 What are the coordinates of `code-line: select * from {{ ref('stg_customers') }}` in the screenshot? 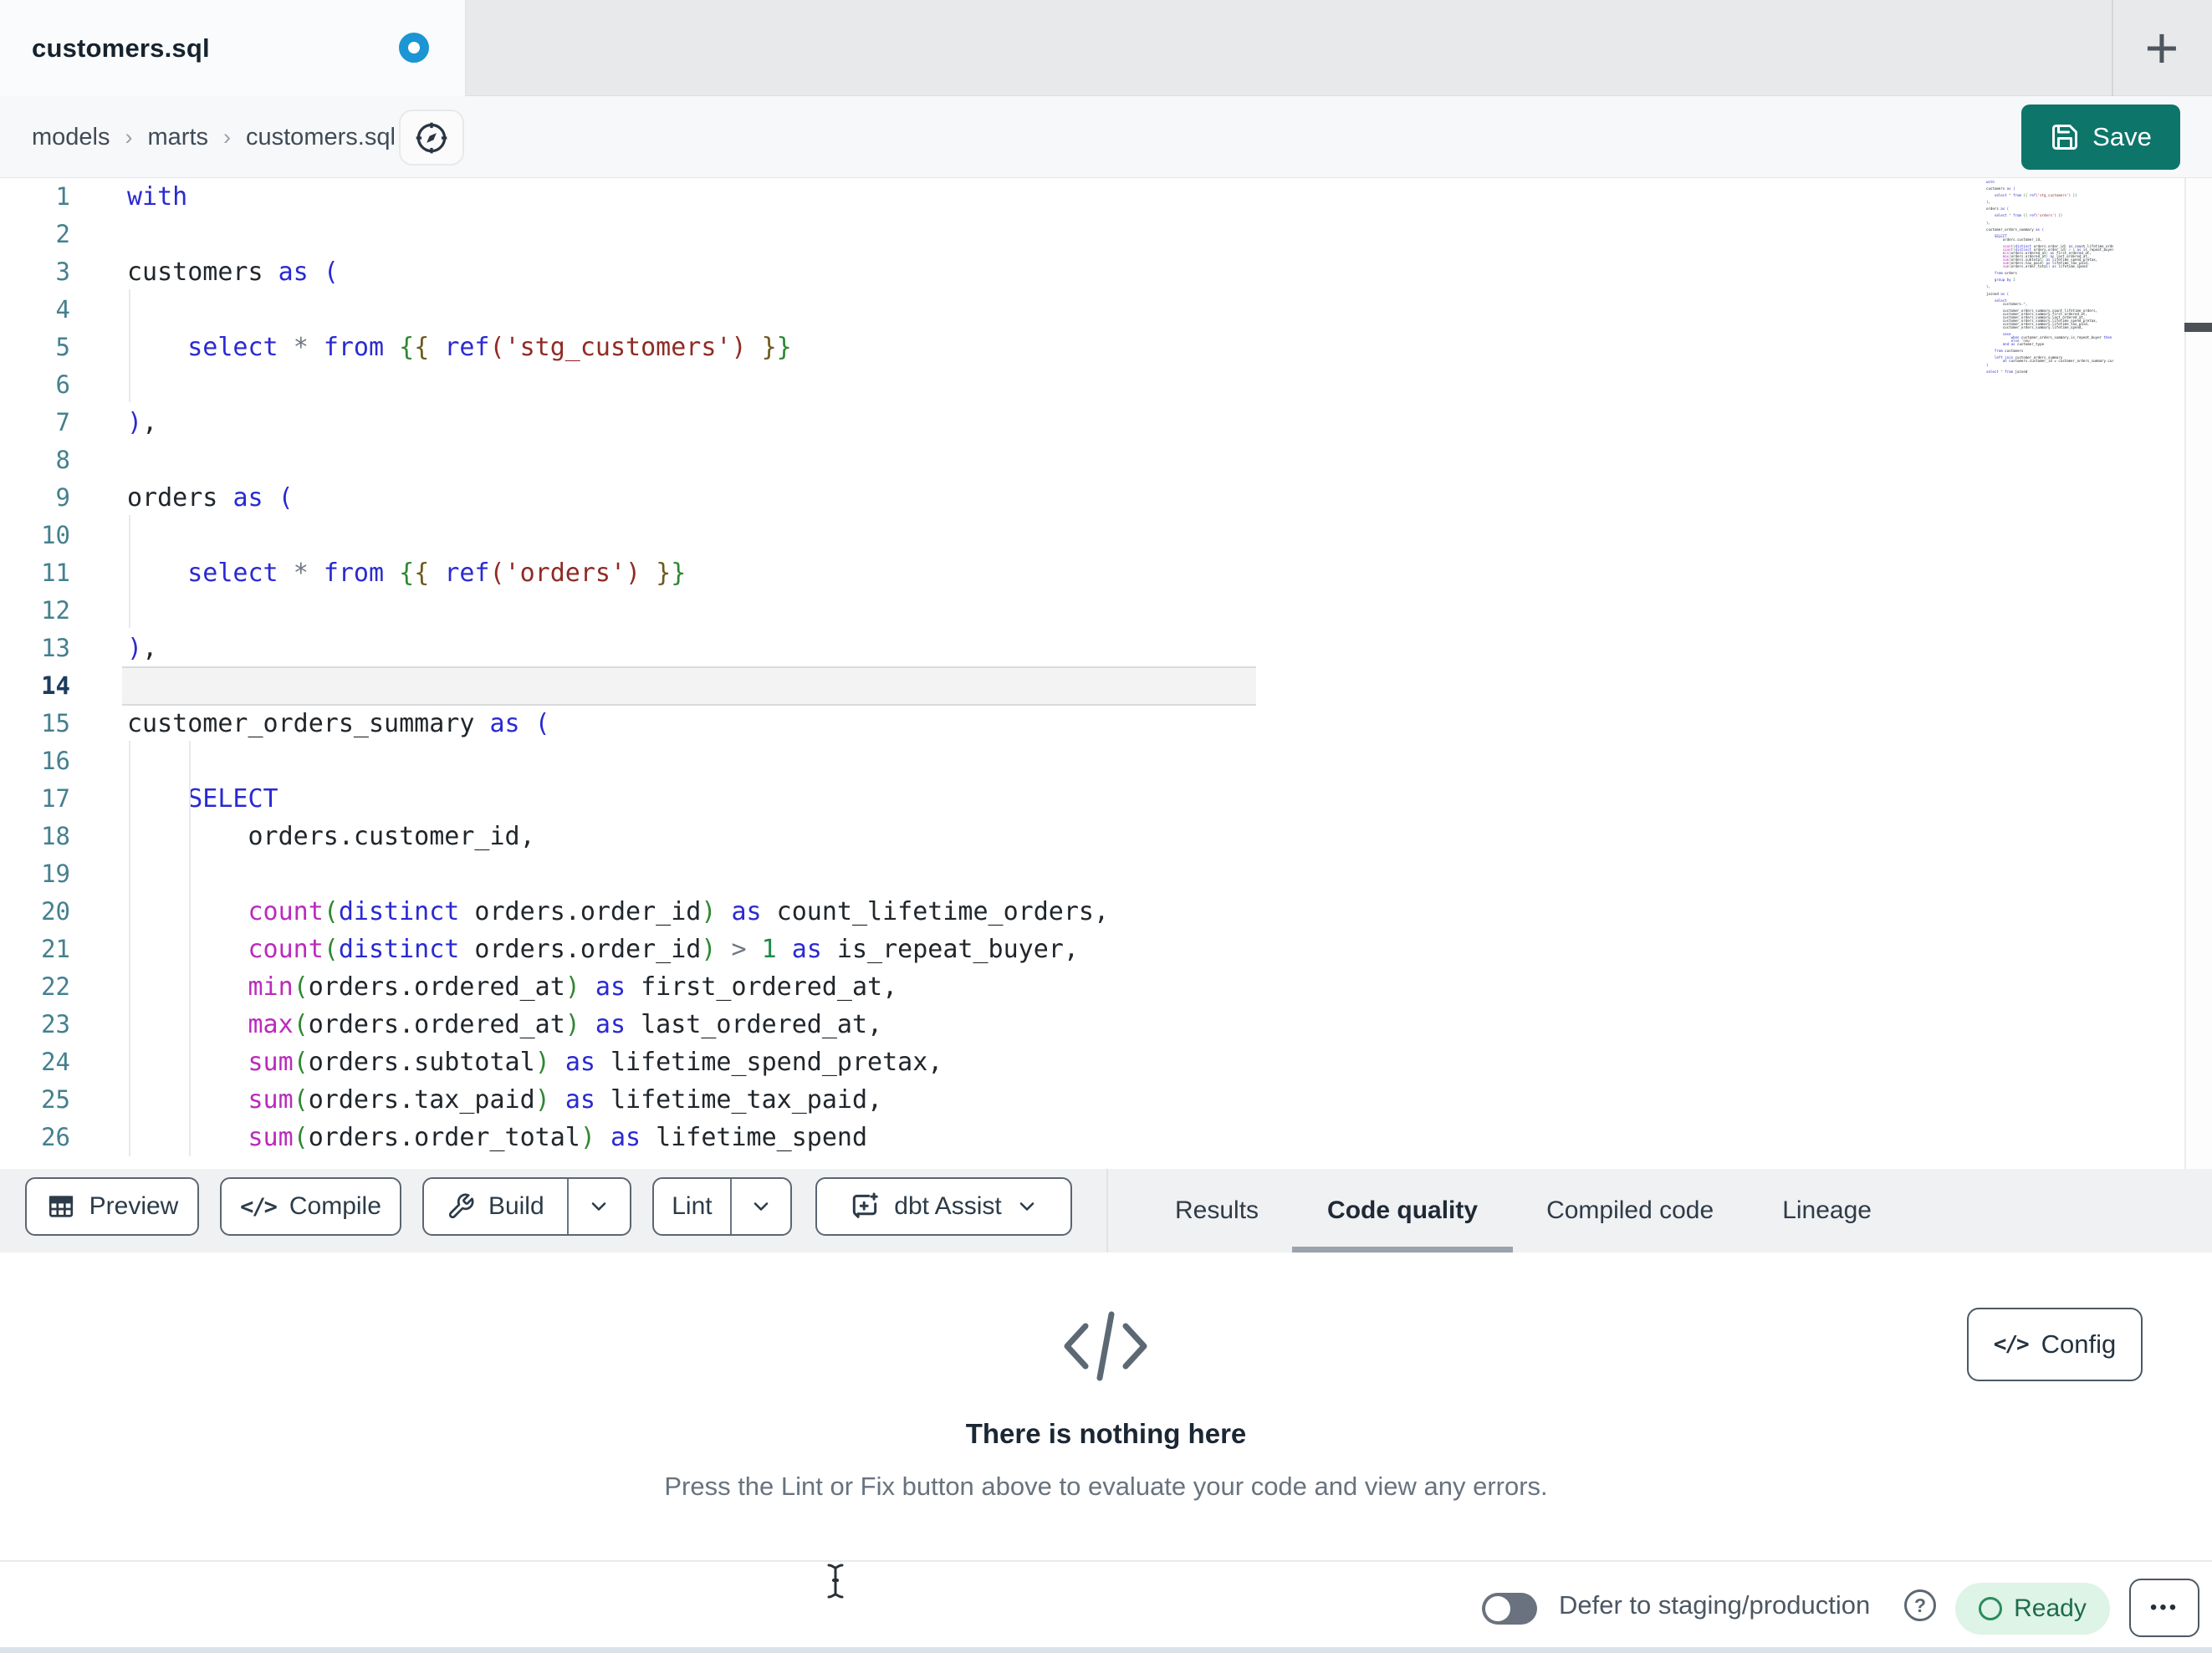 It's located at (618, 347).